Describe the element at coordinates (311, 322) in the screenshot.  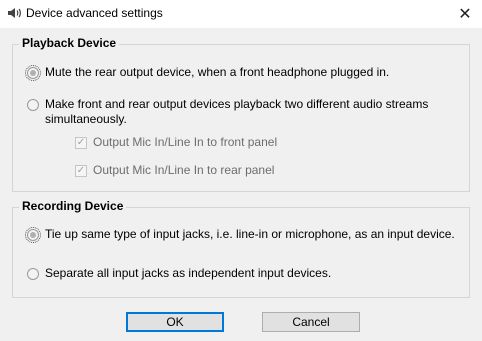
I see `cancel-button: Cancel` at that location.